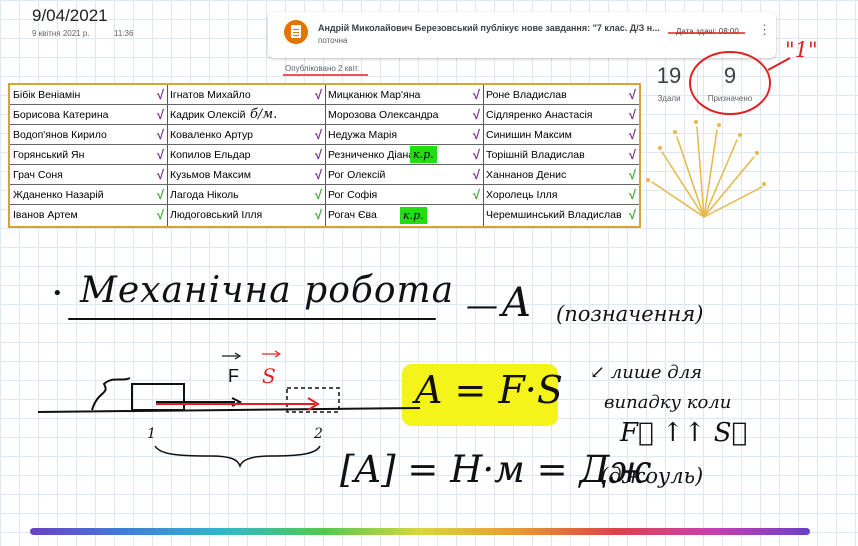 This screenshot has width=858, height=546. What do you see at coordinates (318, 434) in the screenshot?
I see `point-2-label: 2` at bounding box center [318, 434].